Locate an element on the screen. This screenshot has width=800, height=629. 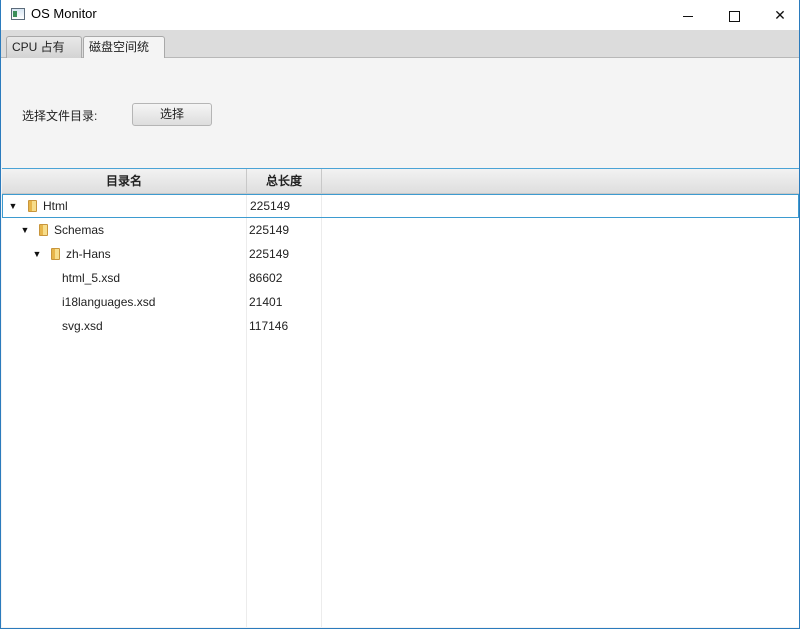
name-cell: ▼ zh-Hans is located at coordinates (124, 254).